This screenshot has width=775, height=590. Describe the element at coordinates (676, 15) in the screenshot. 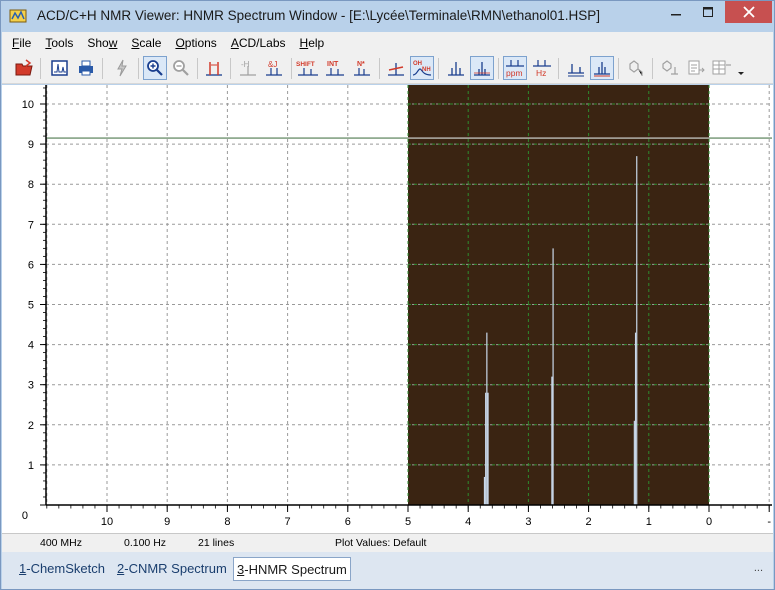

I see `minimize-icon` at that location.